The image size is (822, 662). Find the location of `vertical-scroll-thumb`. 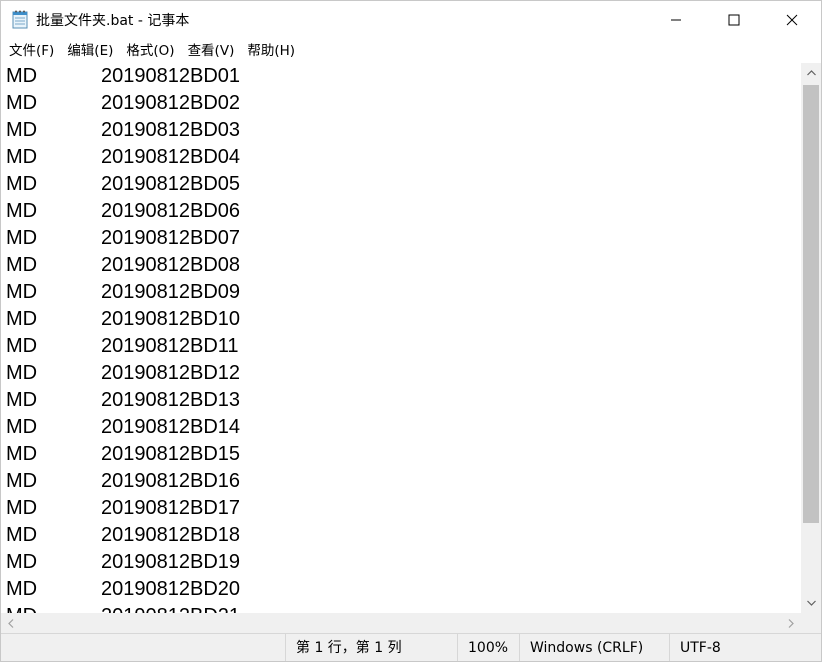

vertical-scroll-thumb is located at coordinates (811, 304).